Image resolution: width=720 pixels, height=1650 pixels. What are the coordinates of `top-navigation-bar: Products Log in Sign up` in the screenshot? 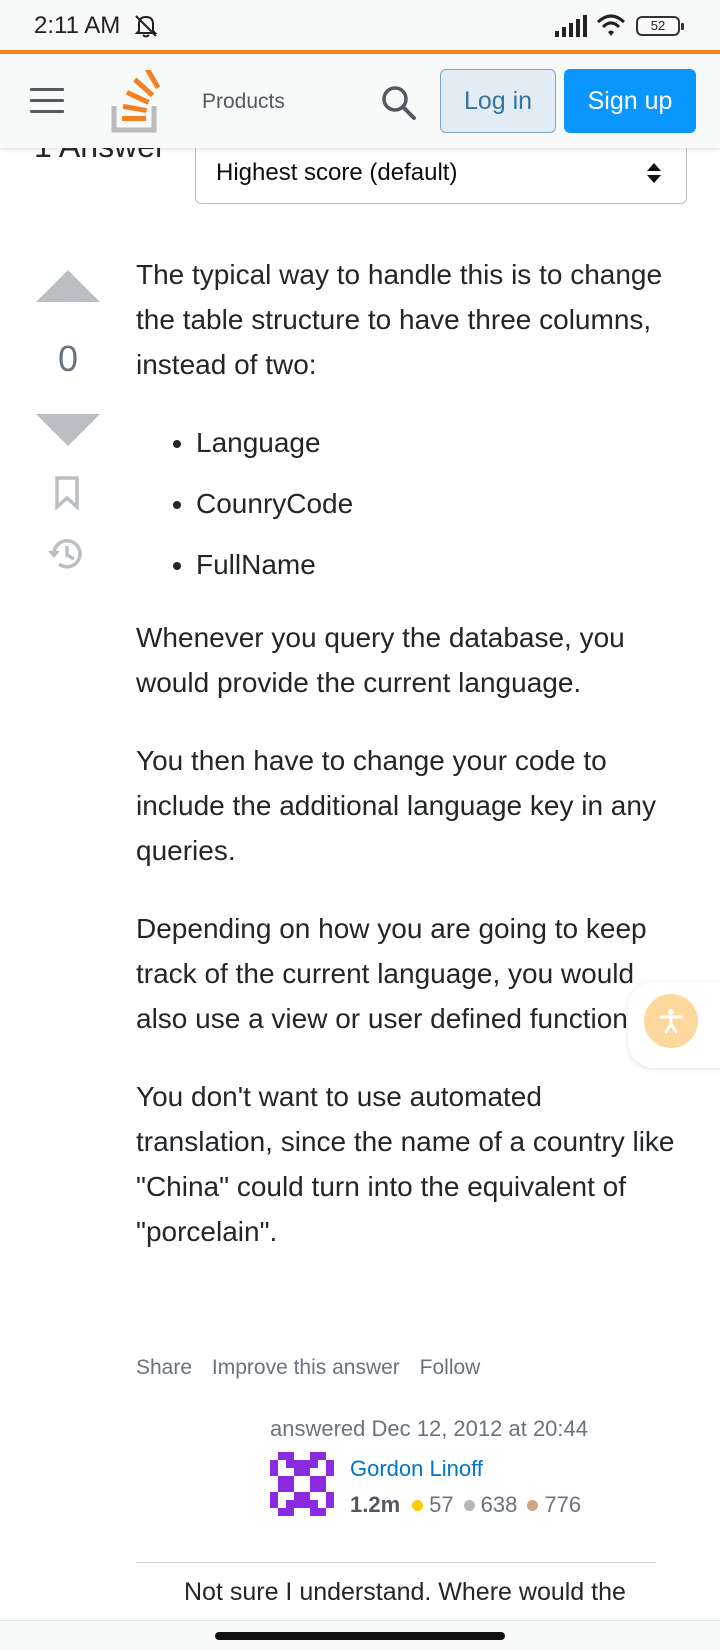 It's located at (360, 99).